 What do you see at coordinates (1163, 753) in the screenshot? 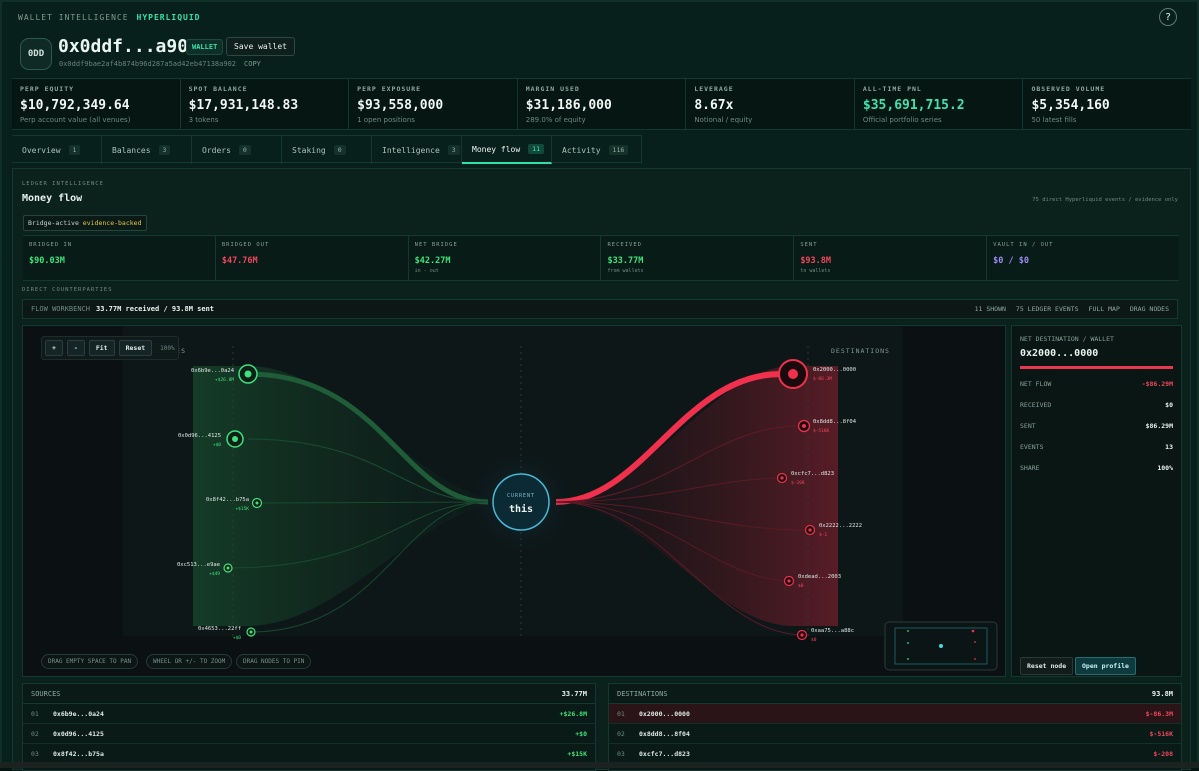
I see `row-value: $-208` at bounding box center [1163, 753].